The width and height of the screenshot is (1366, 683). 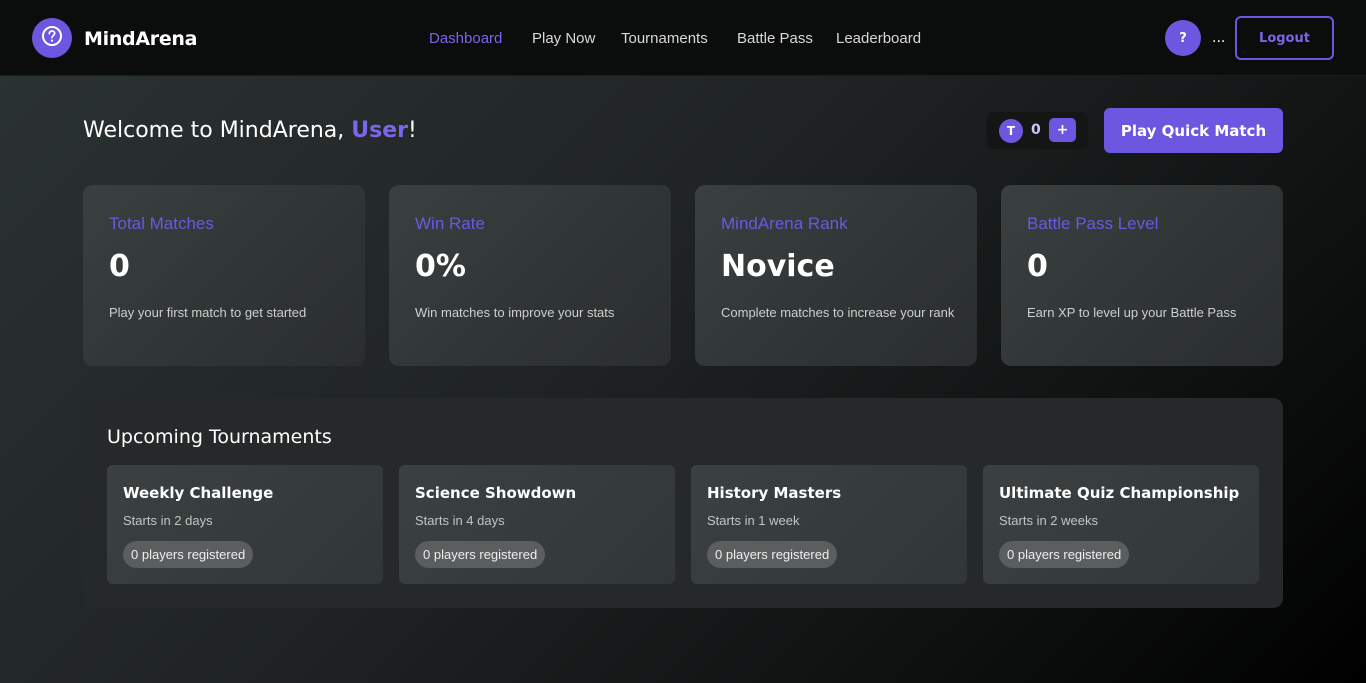 I want to click on tournament-start-time: Starts in 2 days, so click(x=168, y=520).